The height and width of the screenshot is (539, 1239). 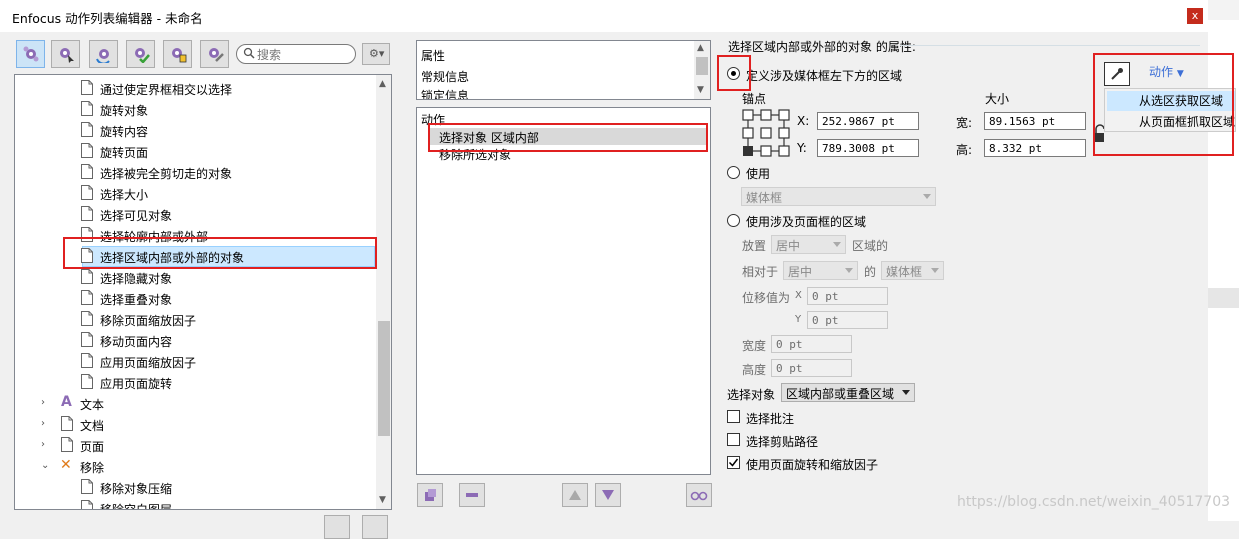 What do you see at coordinates (608, 495) in the screenshot?
I see `move-down-button` at bounding box center [608, 495].